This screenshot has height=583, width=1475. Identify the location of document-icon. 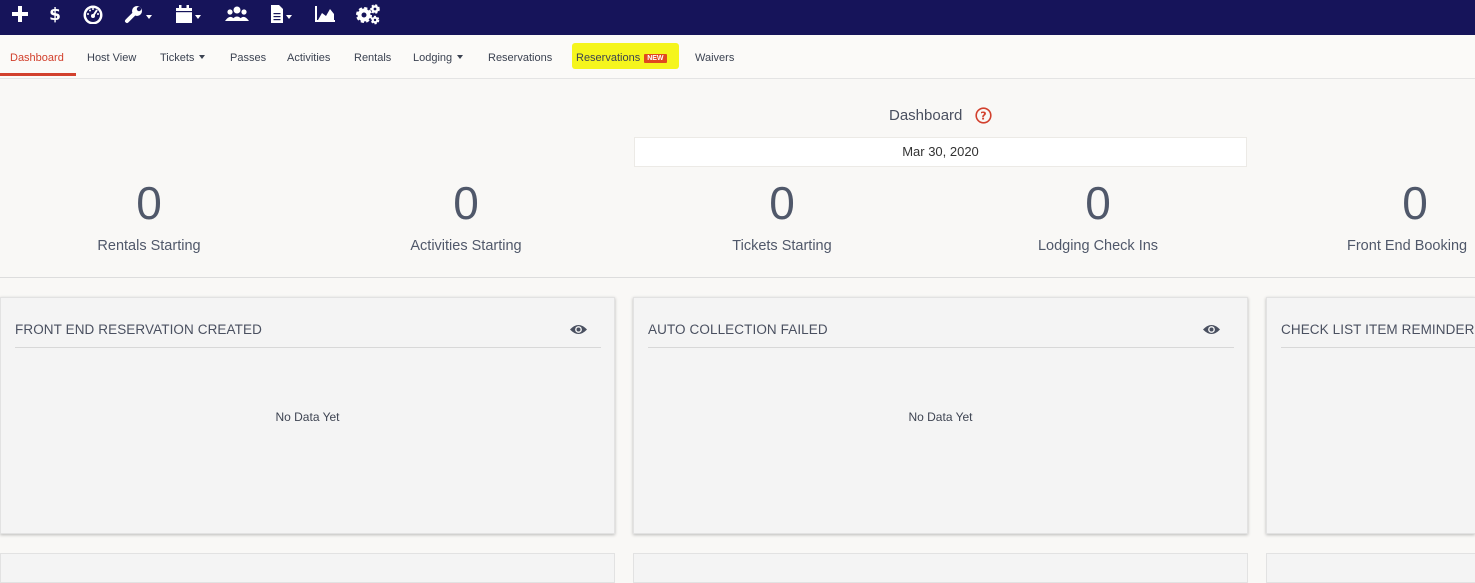
(281, 14).